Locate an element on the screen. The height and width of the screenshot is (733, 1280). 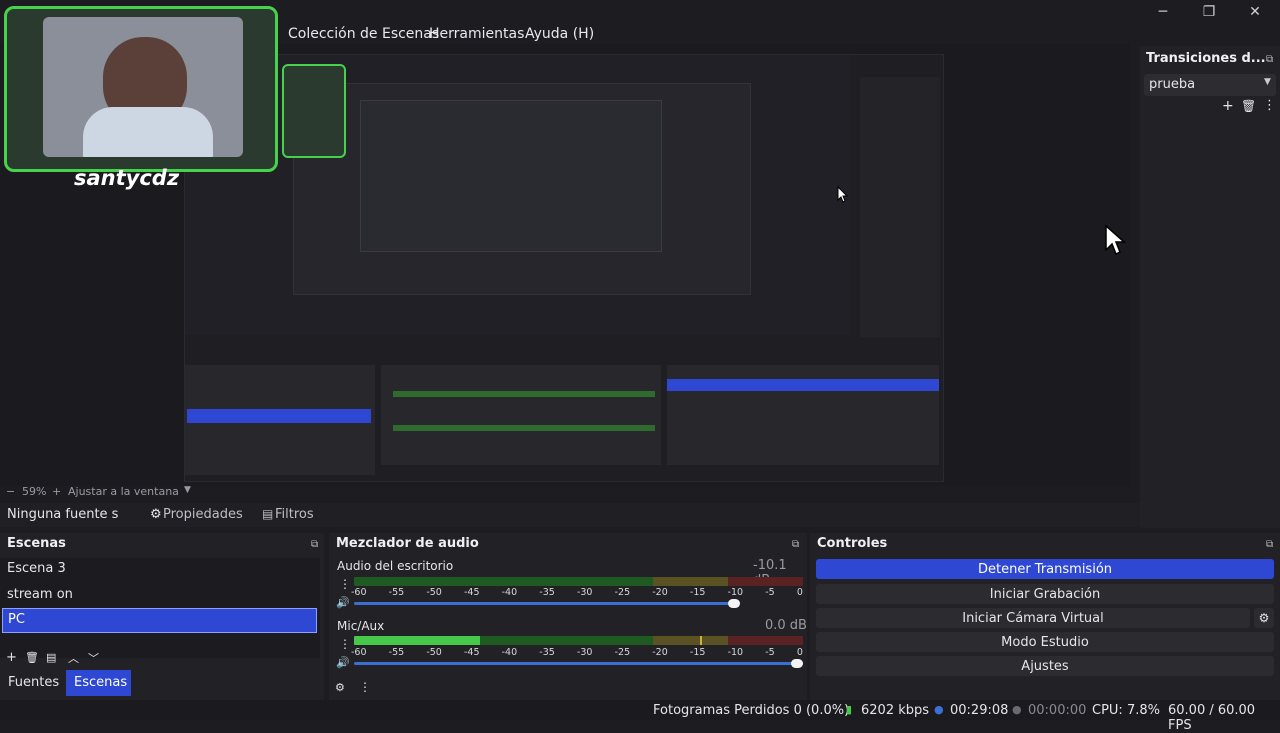
meter-tick-label: -10 is located at coordinates (735, 592).